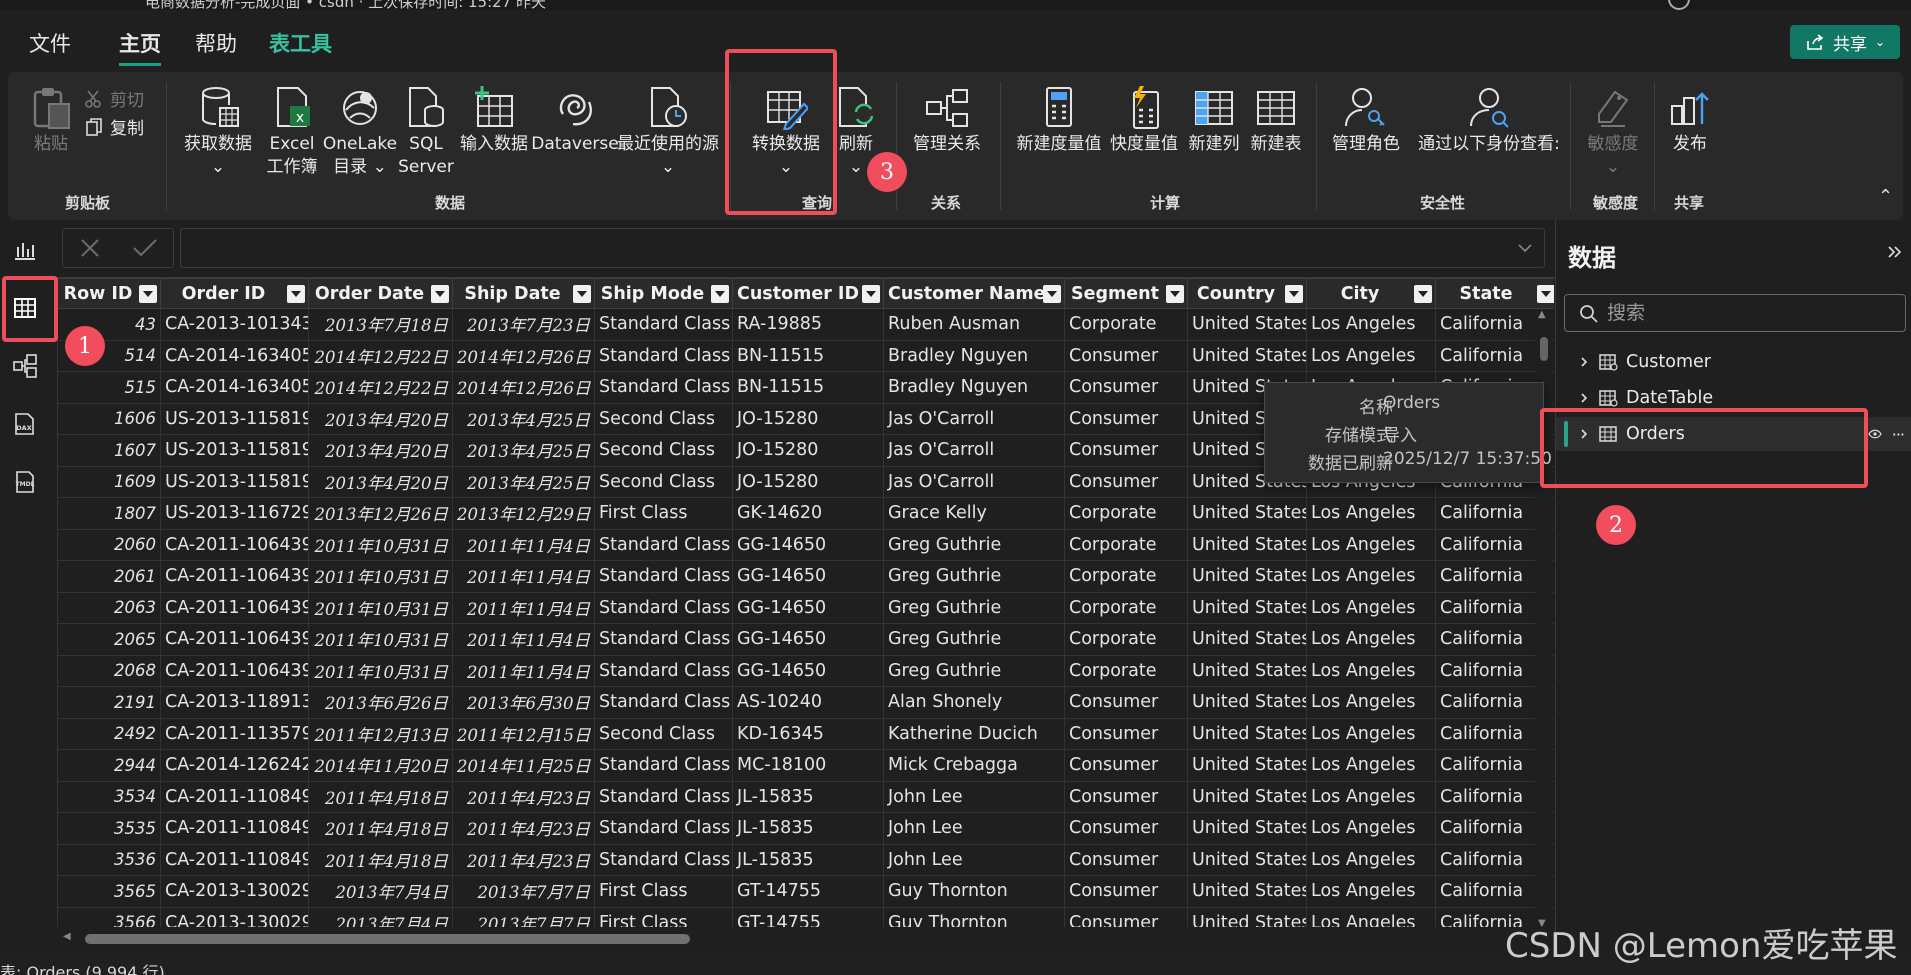 Image resolution: width=1911 pixels, height=975 pixels. What do you see at coordinates (109, 607) in the screenshot?
I see `table-cell: 2063` at bounding box center [109, 607].